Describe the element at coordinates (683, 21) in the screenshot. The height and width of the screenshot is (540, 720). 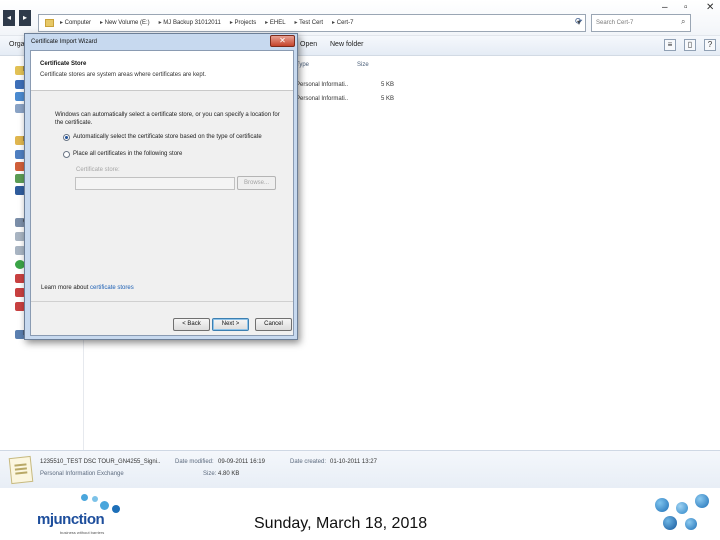
I see `search-icon: ⌕` at that location.